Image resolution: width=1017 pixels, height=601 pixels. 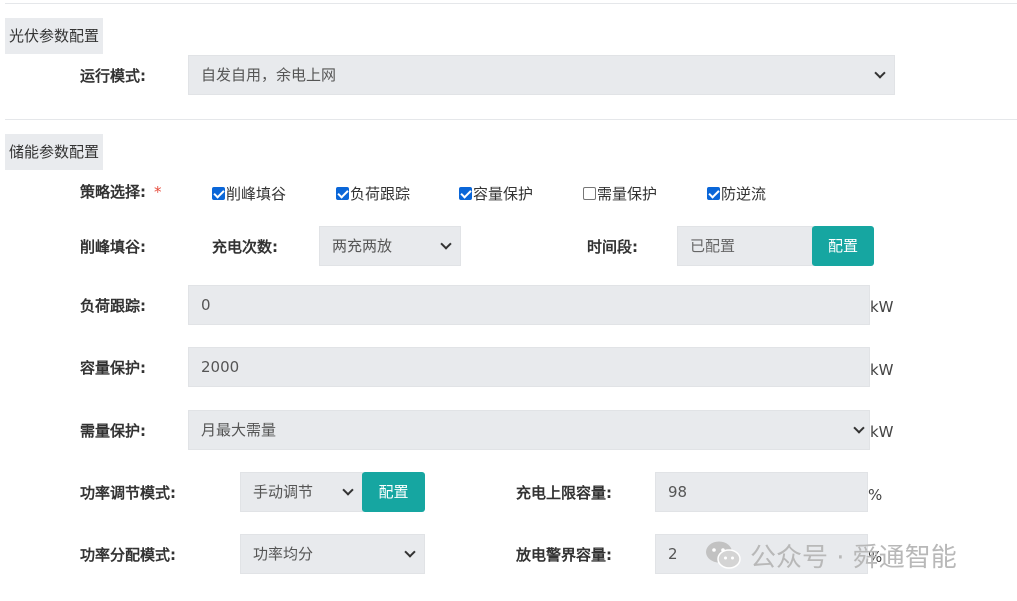 I want to click on demand-label: 需量保护:, so click(x=113, y=431).